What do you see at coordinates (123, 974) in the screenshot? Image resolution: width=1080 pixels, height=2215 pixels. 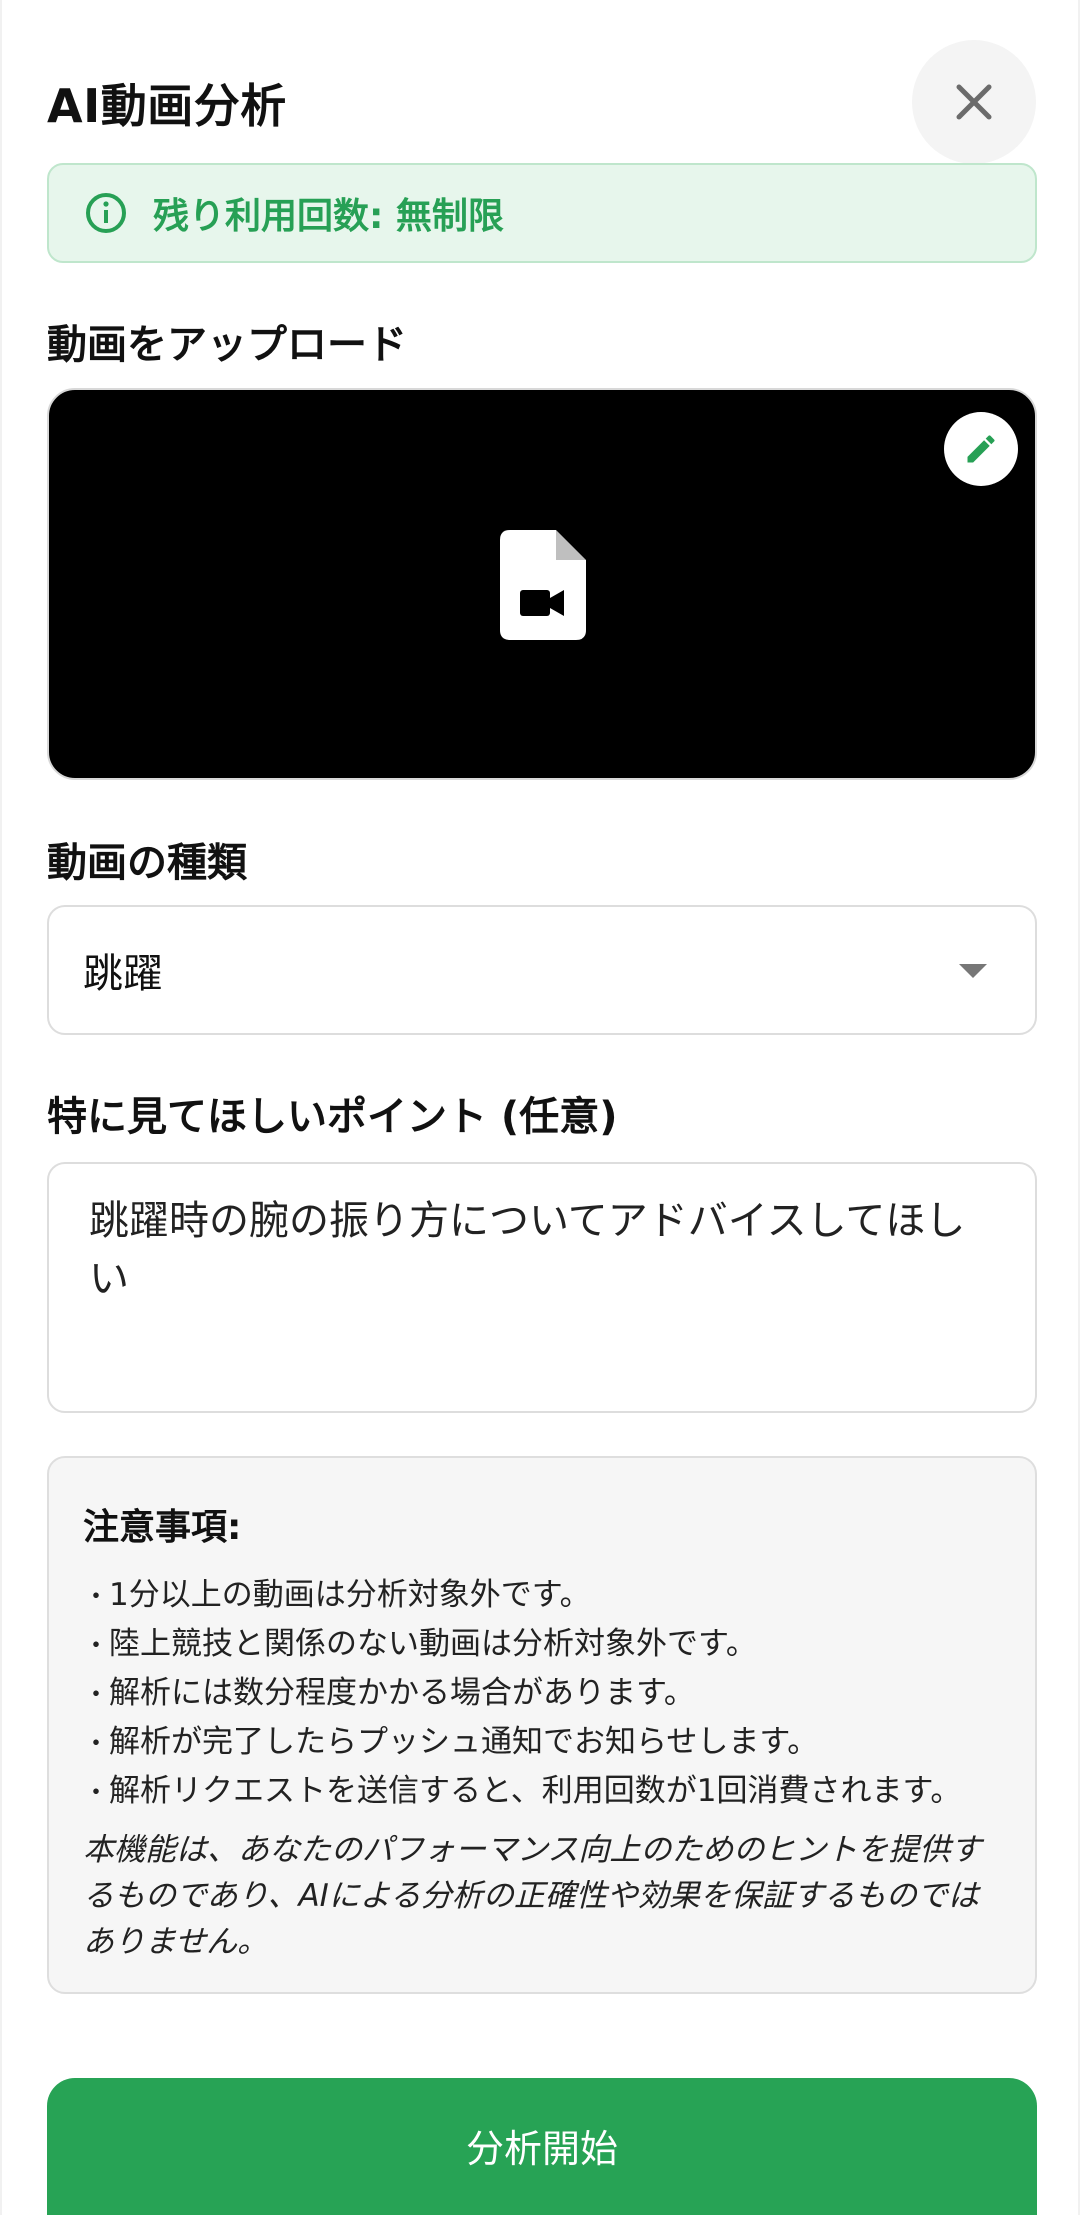 I see `video-type-value: 跳躍` at bounding box center [123, 974].